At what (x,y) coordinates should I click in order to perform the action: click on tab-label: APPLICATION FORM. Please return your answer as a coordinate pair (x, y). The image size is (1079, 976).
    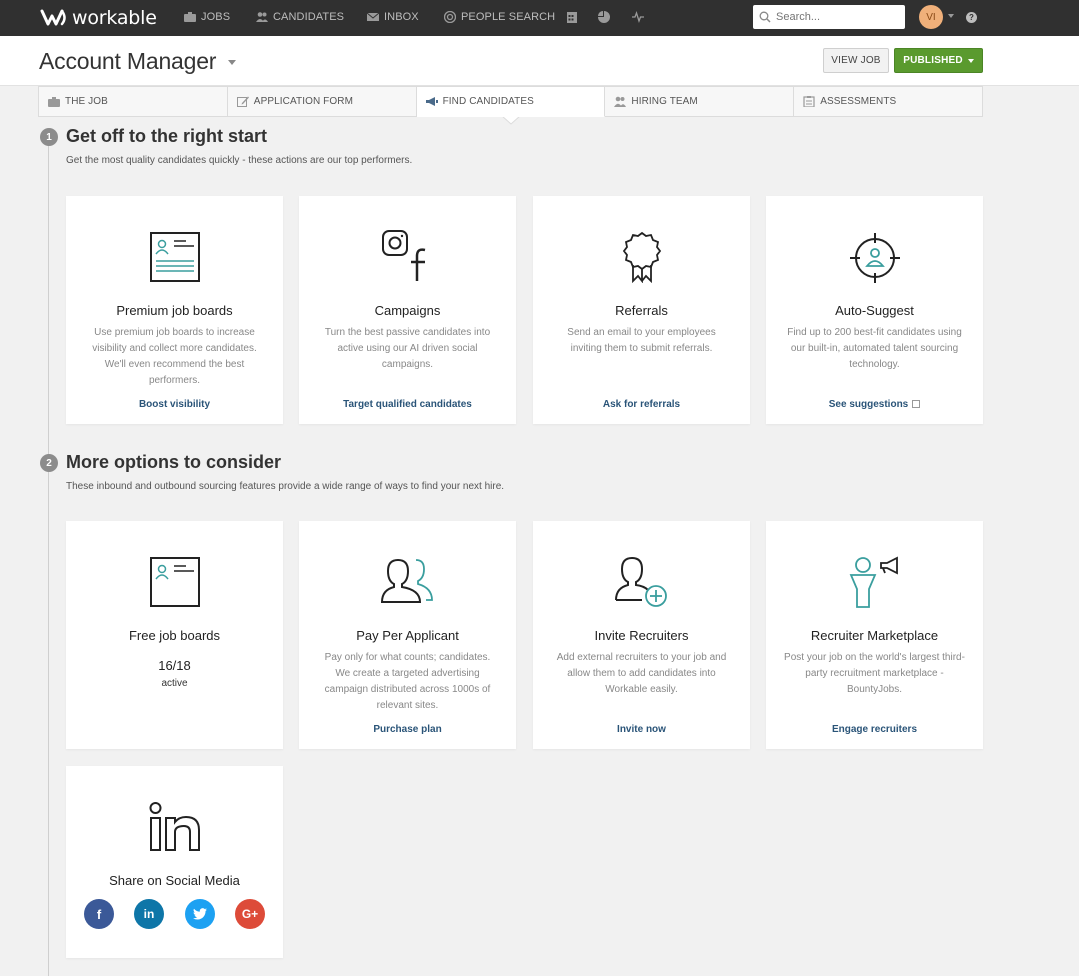
    Looking at the image, I should click on (303, 101).